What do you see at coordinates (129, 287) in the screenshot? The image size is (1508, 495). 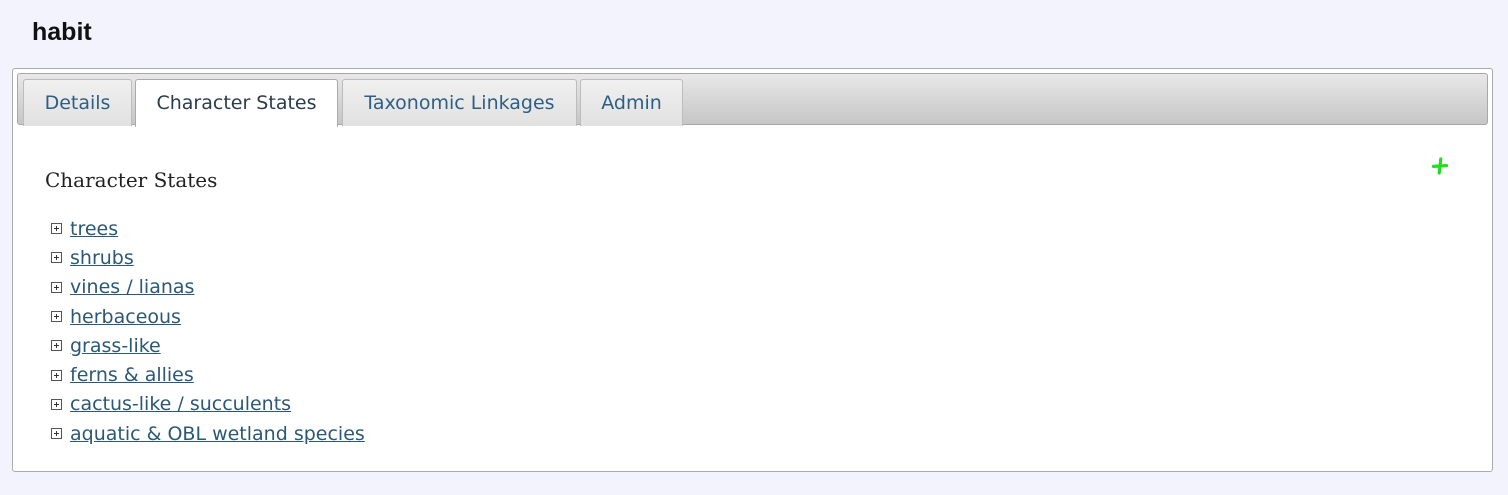 I see `state-link-vines-lianas: vines / lianas` at bounding box center [129, 287].